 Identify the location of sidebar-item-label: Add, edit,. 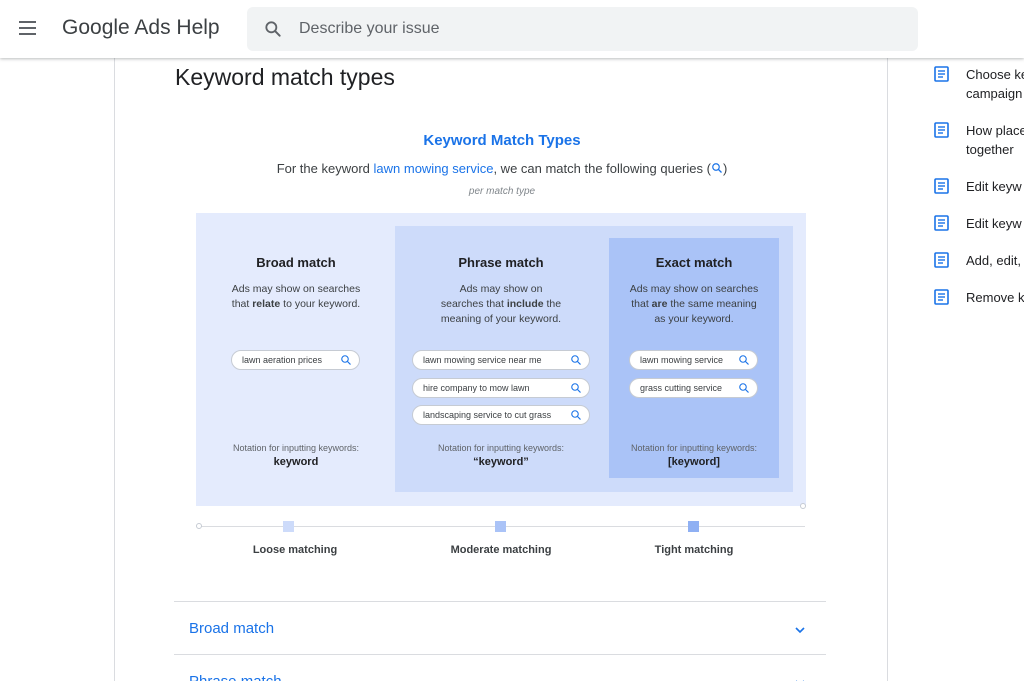
(993, 260).